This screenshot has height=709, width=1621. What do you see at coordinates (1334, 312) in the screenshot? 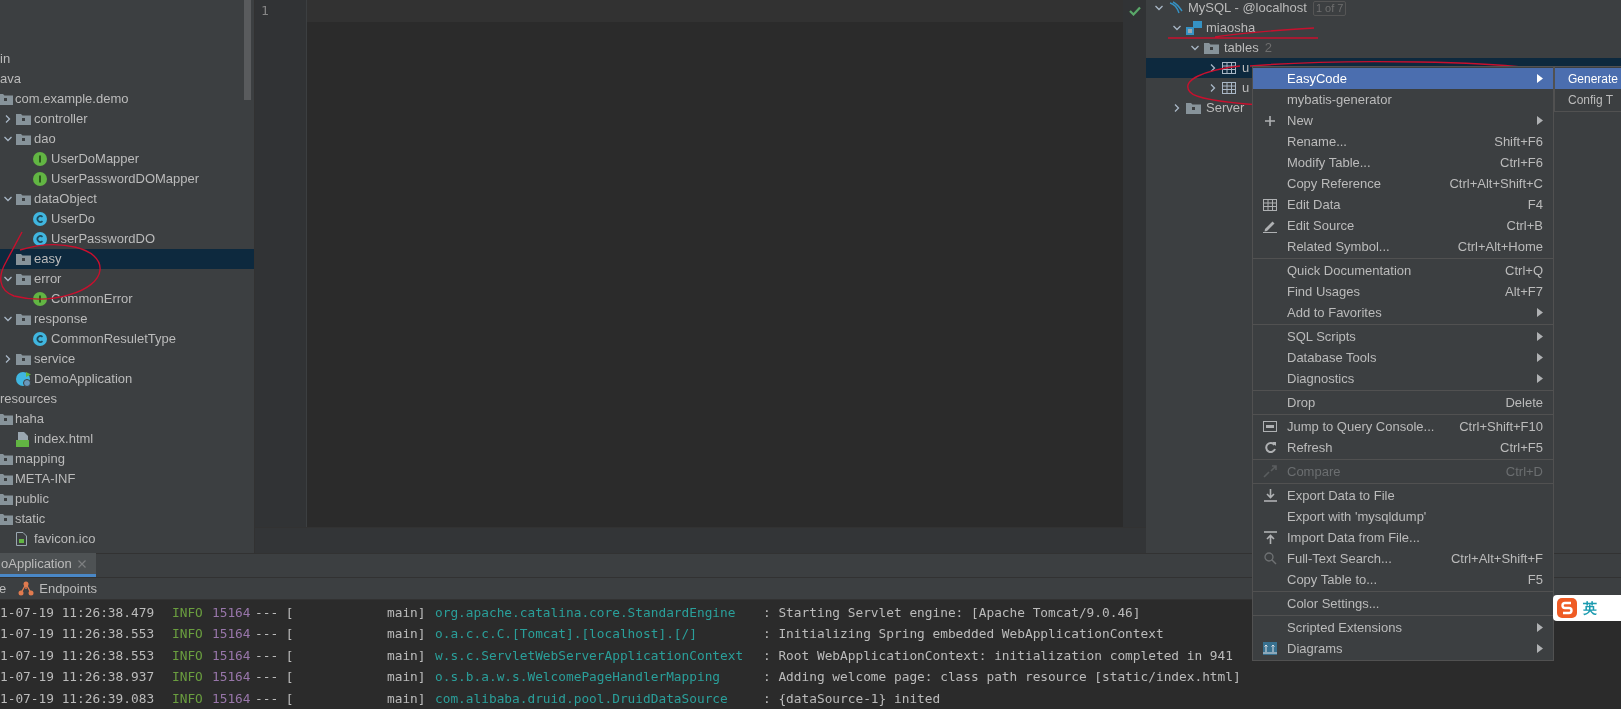
I see `menu-item-label: Add to Favorites` at bounding box center [1334, 312].